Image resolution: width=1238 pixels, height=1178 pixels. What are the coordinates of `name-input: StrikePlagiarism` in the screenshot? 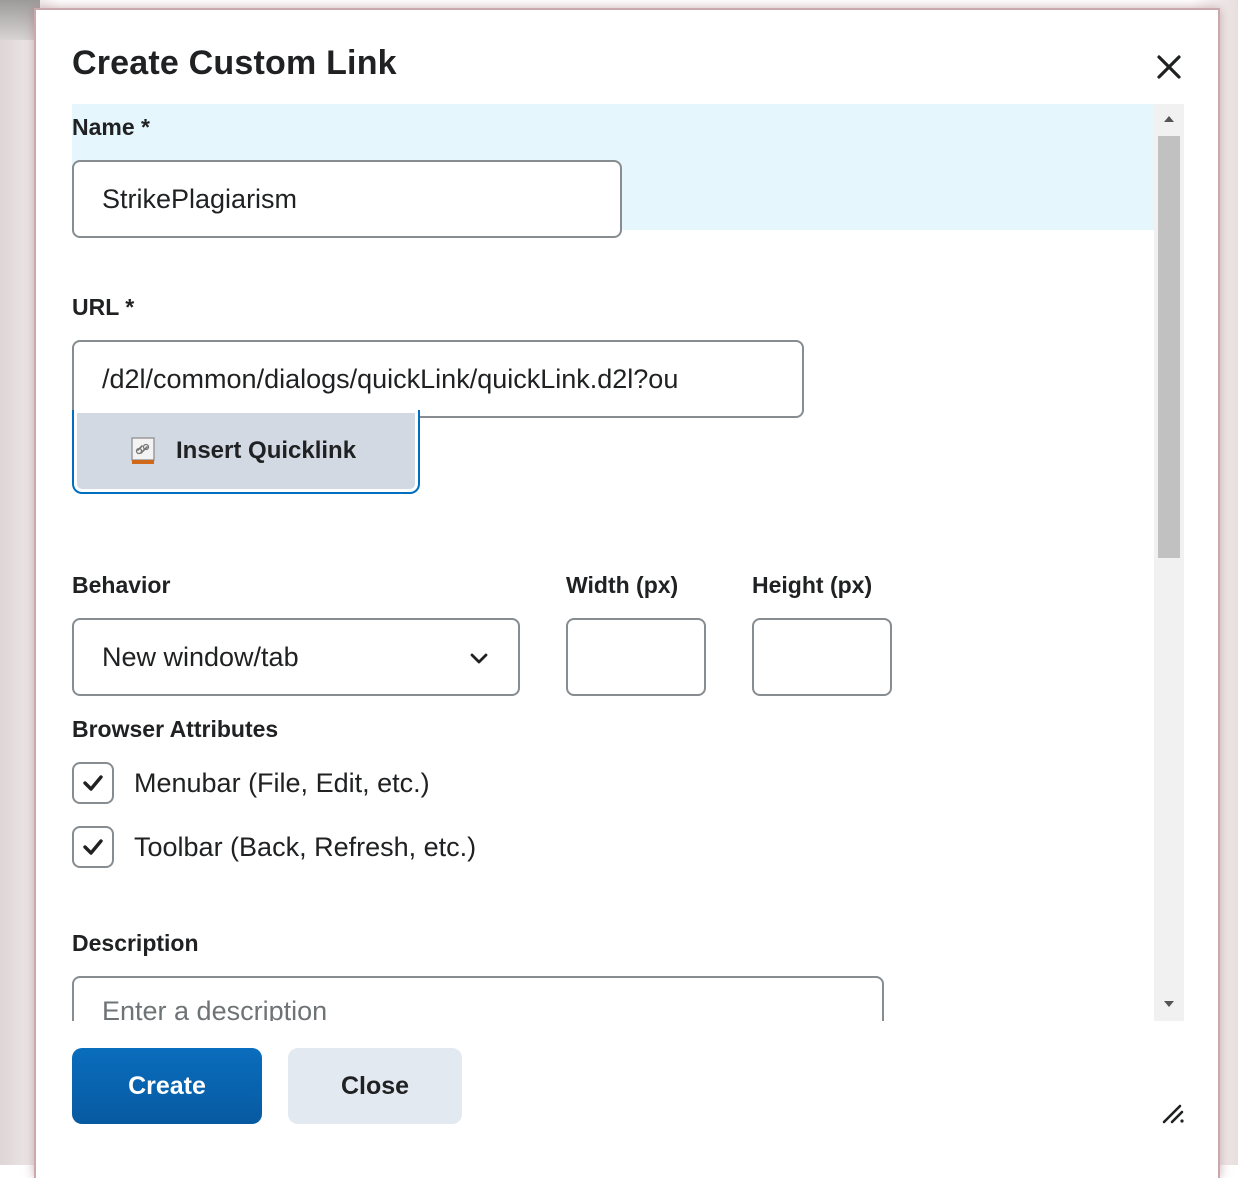 It's located at (347, 199).